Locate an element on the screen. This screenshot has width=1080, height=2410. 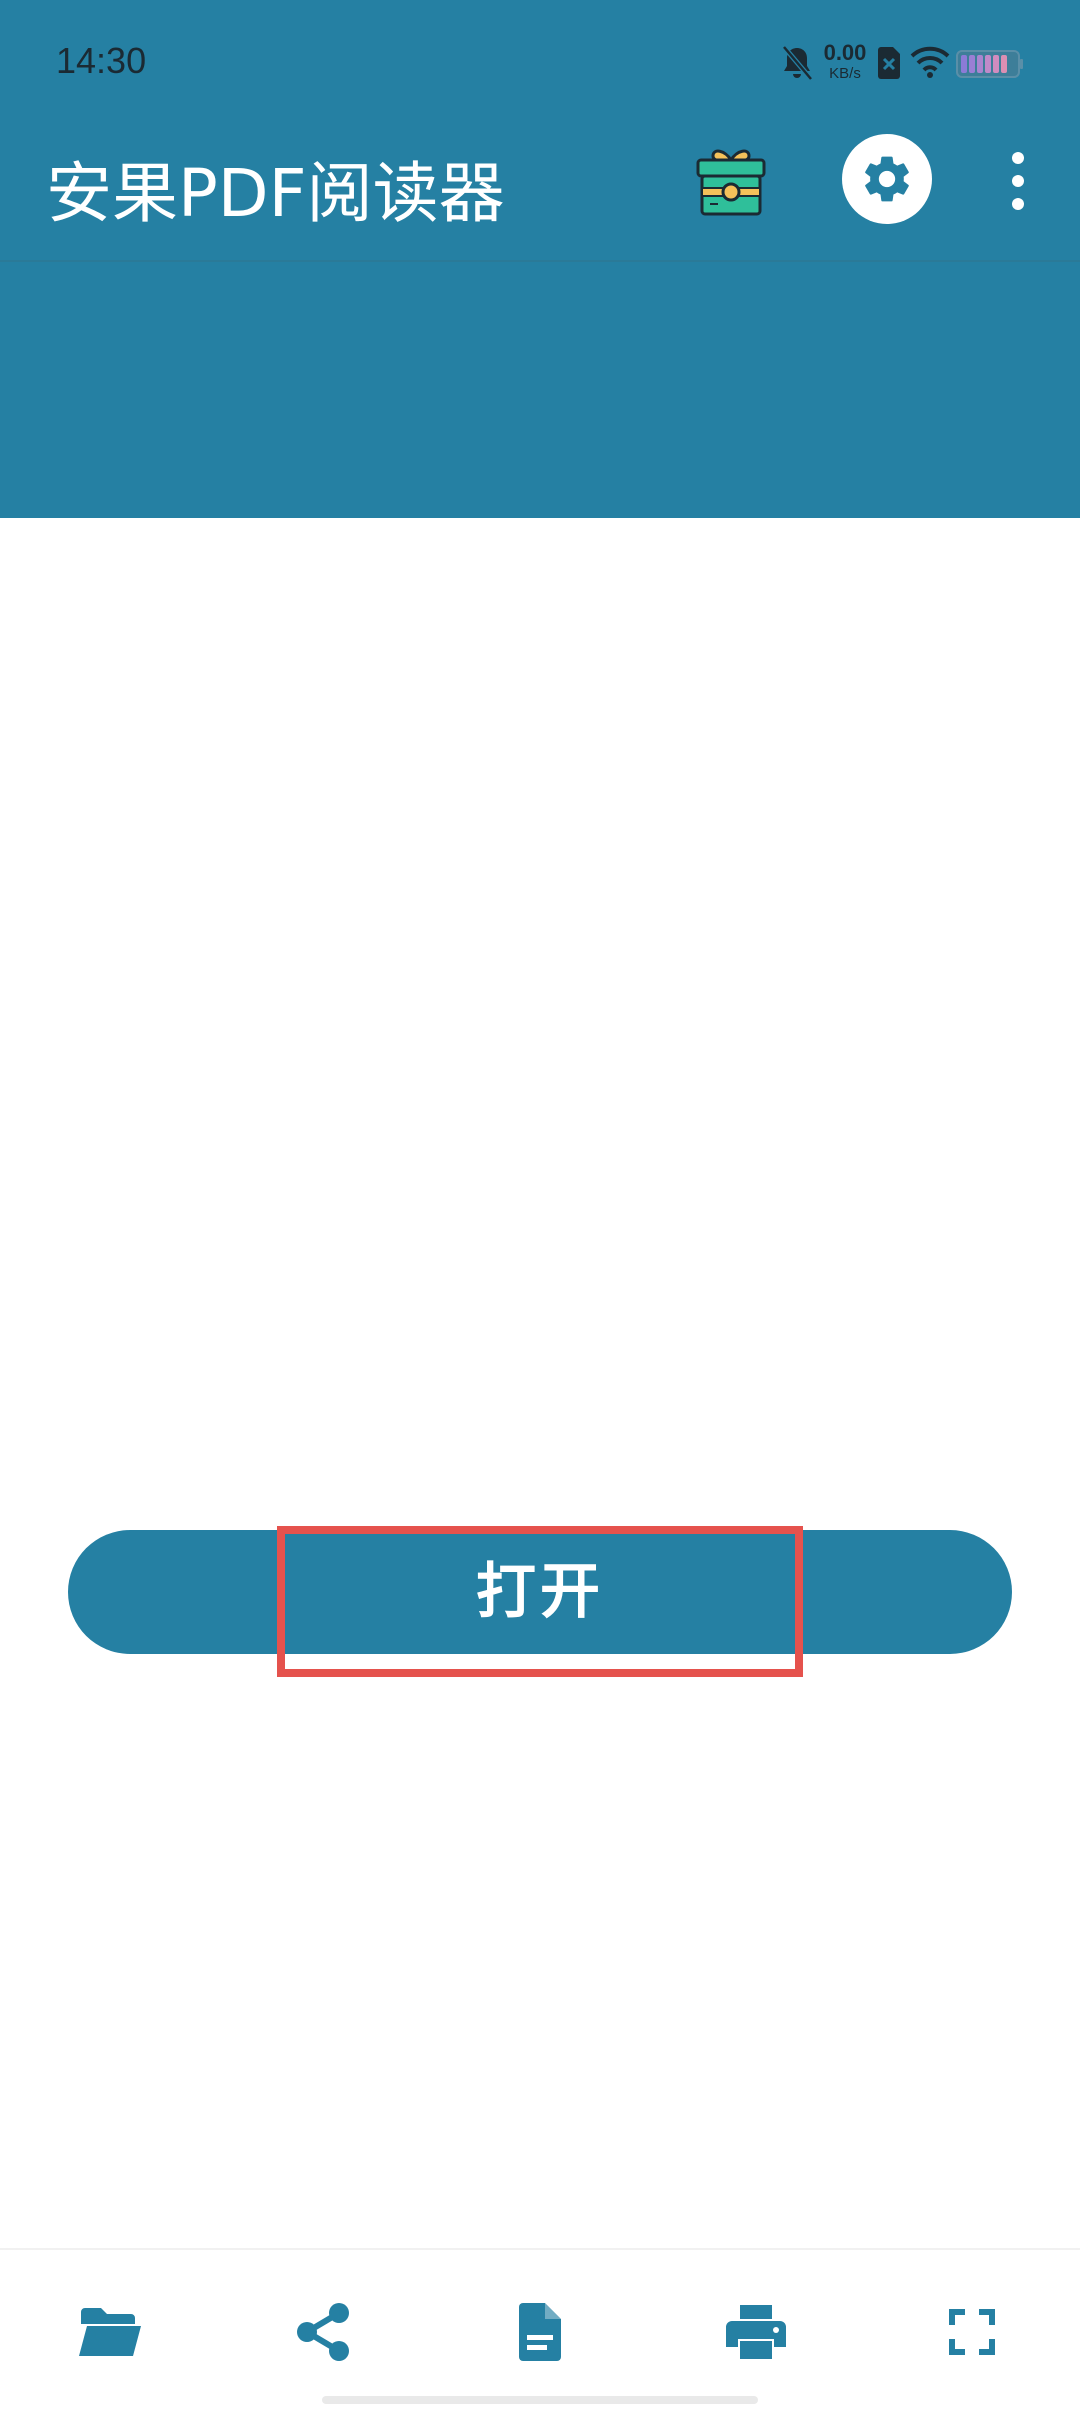
highlight-box is located at coordinates (540, 1601).